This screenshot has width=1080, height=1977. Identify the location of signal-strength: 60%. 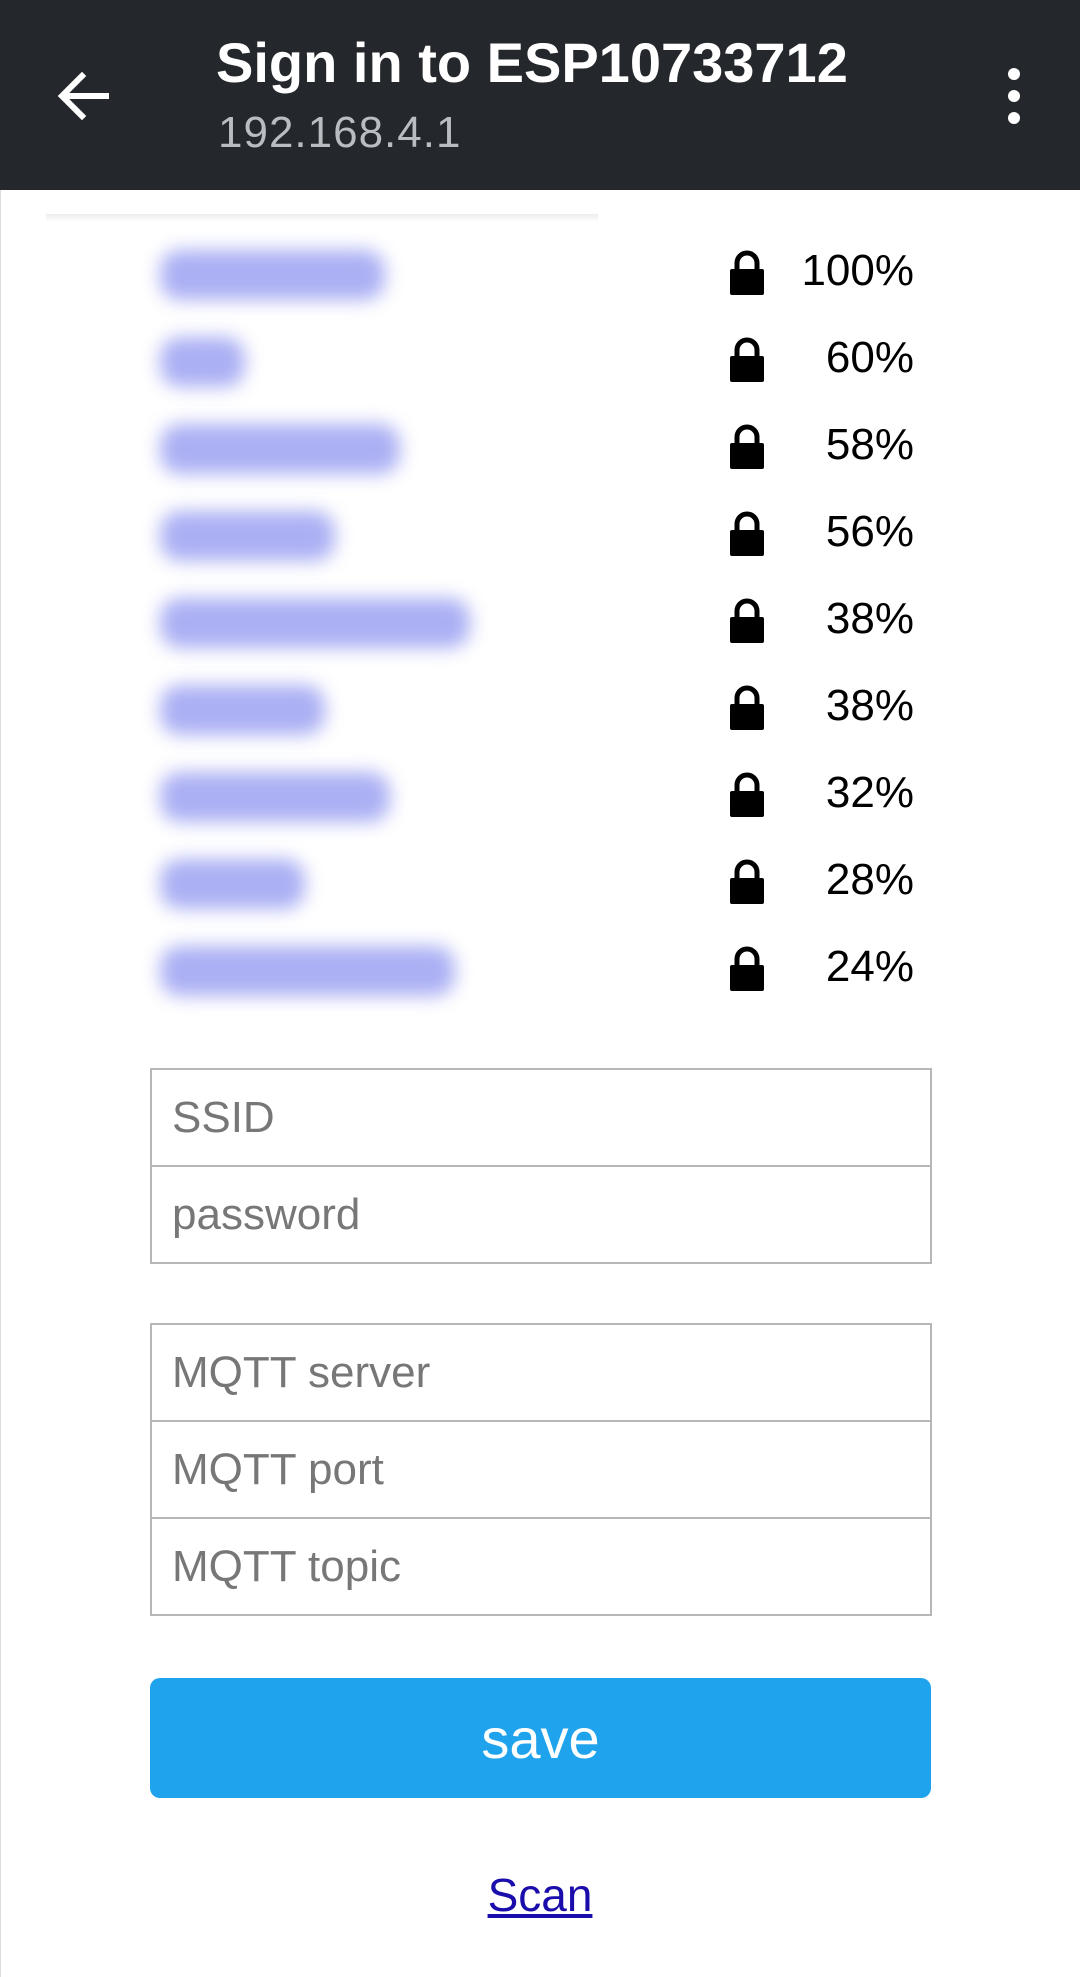
(869, 357).